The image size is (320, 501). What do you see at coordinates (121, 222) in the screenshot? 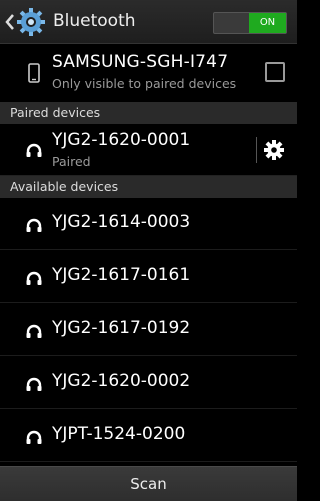
I see `available-device-name: YJG2-1614-0003` at bounding box center [121, 222].